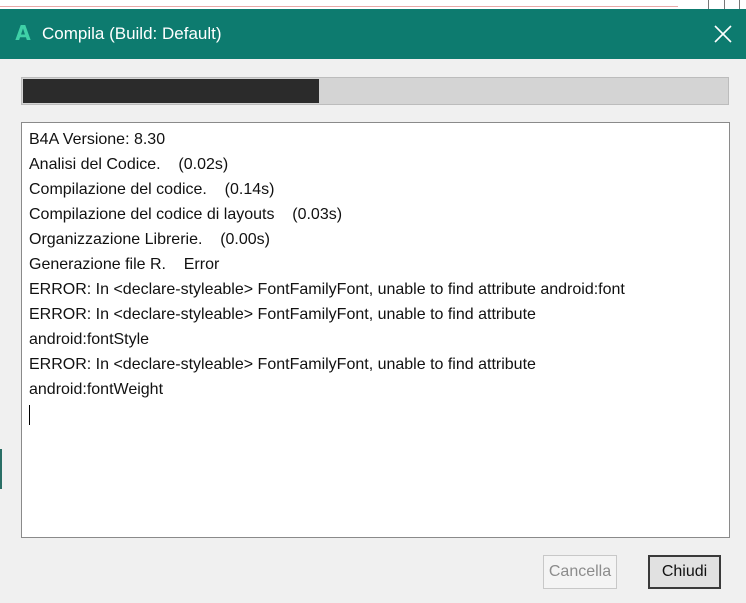 This screenshot has height=603, width=746. I want to click on title-bar: A Compila (Build: Default), so click(373, 34).